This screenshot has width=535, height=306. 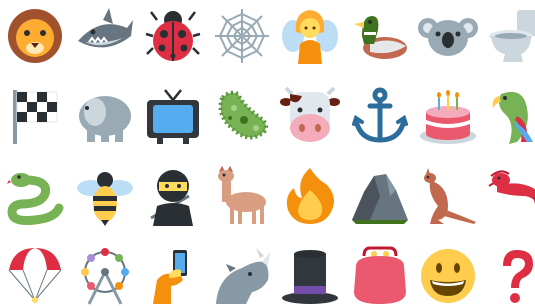 I want to click on fire-icon, so click(x=310, y=196).